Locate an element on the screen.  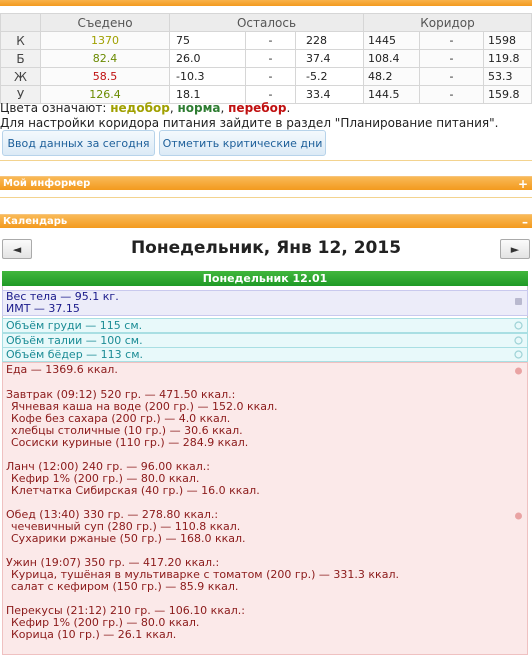
panel-title: Календарь is located at coordinates (35, 221).